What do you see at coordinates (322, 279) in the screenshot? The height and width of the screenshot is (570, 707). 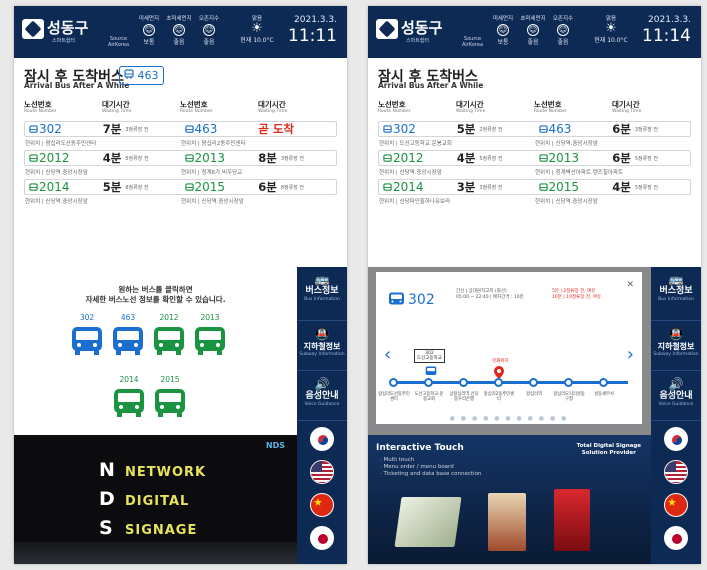 I see `bus-icon: 🚌` at bounding box center [322, 279].